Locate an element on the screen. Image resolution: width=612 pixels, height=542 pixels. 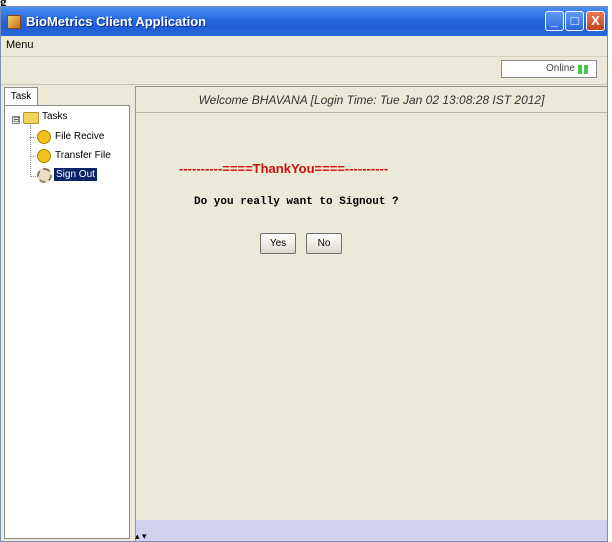
online-status: Online is located at coordinates (549, 69).